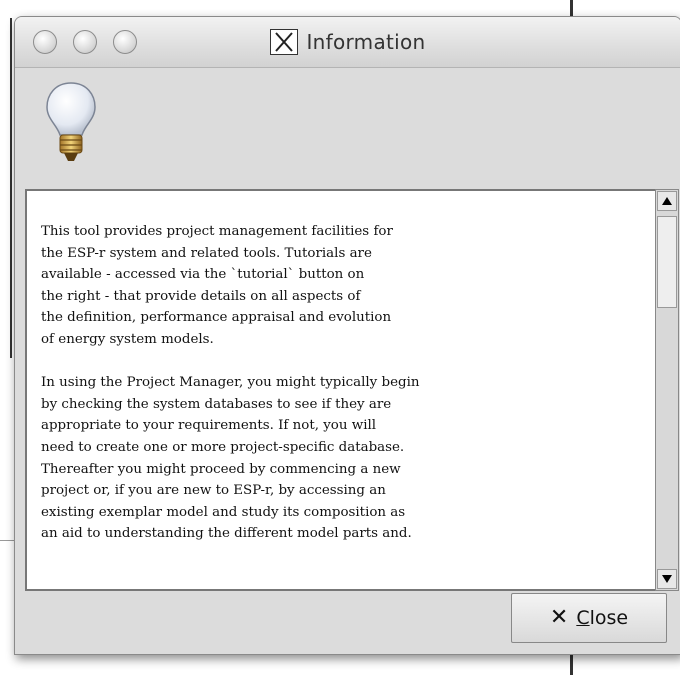 This screenshot has height=675, width=680. I want to click on x11-icon, so click(284, 42).